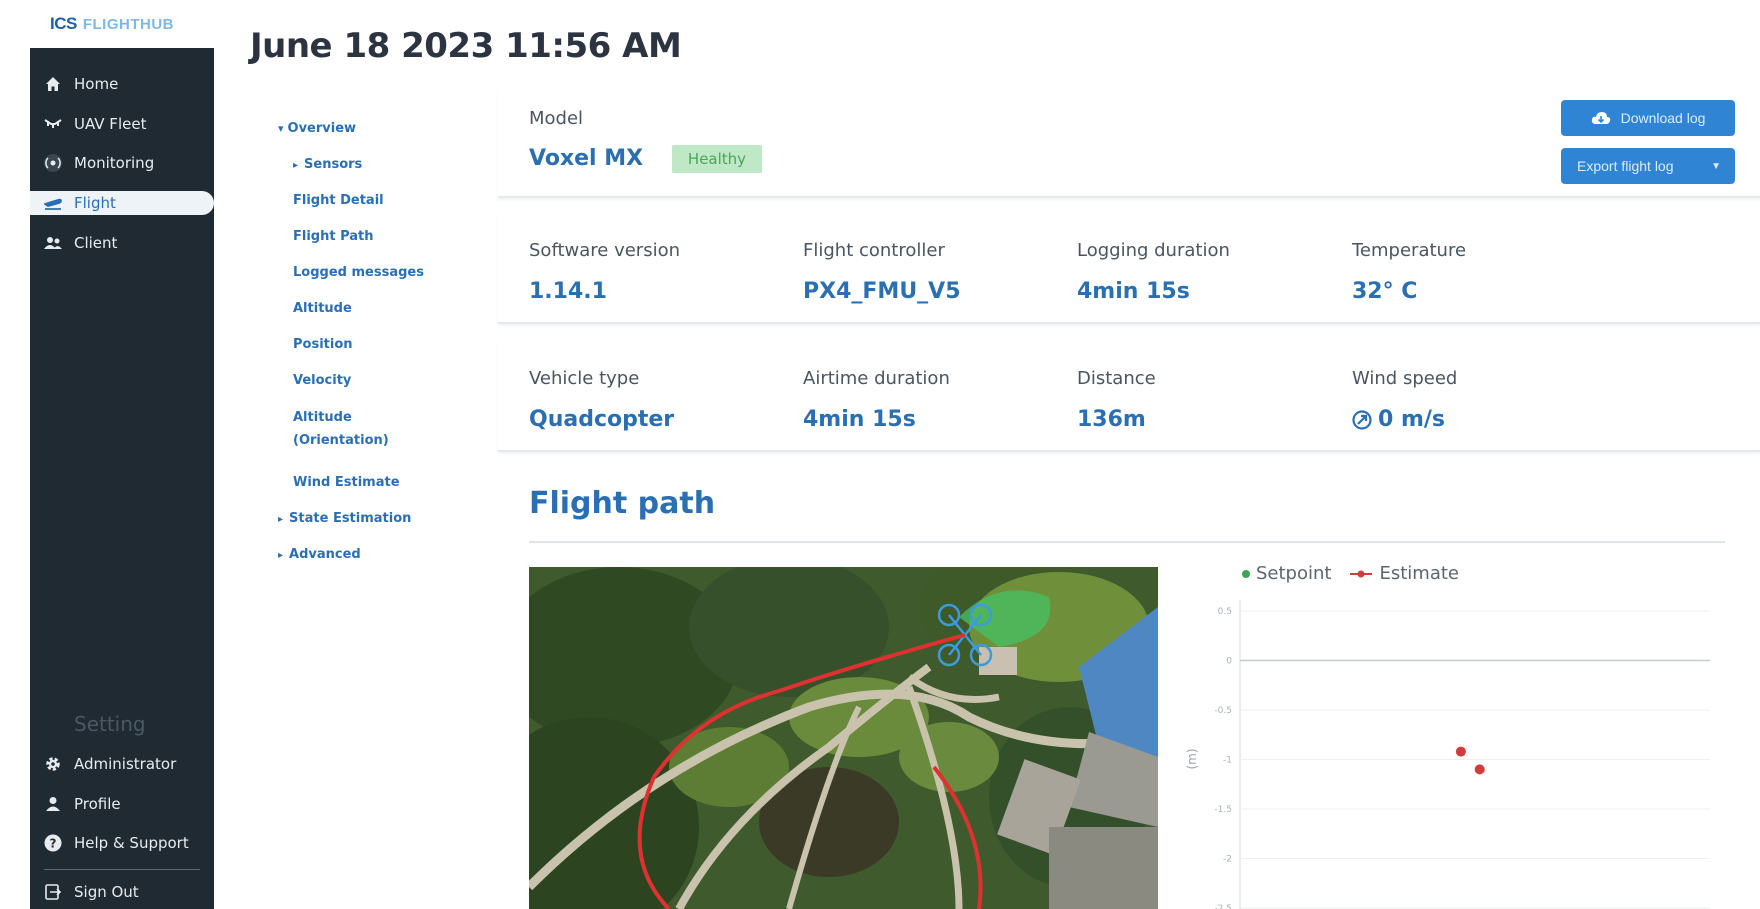  I want to click on outline-item-flight-detail: Flight Detail, so click(338, 200).